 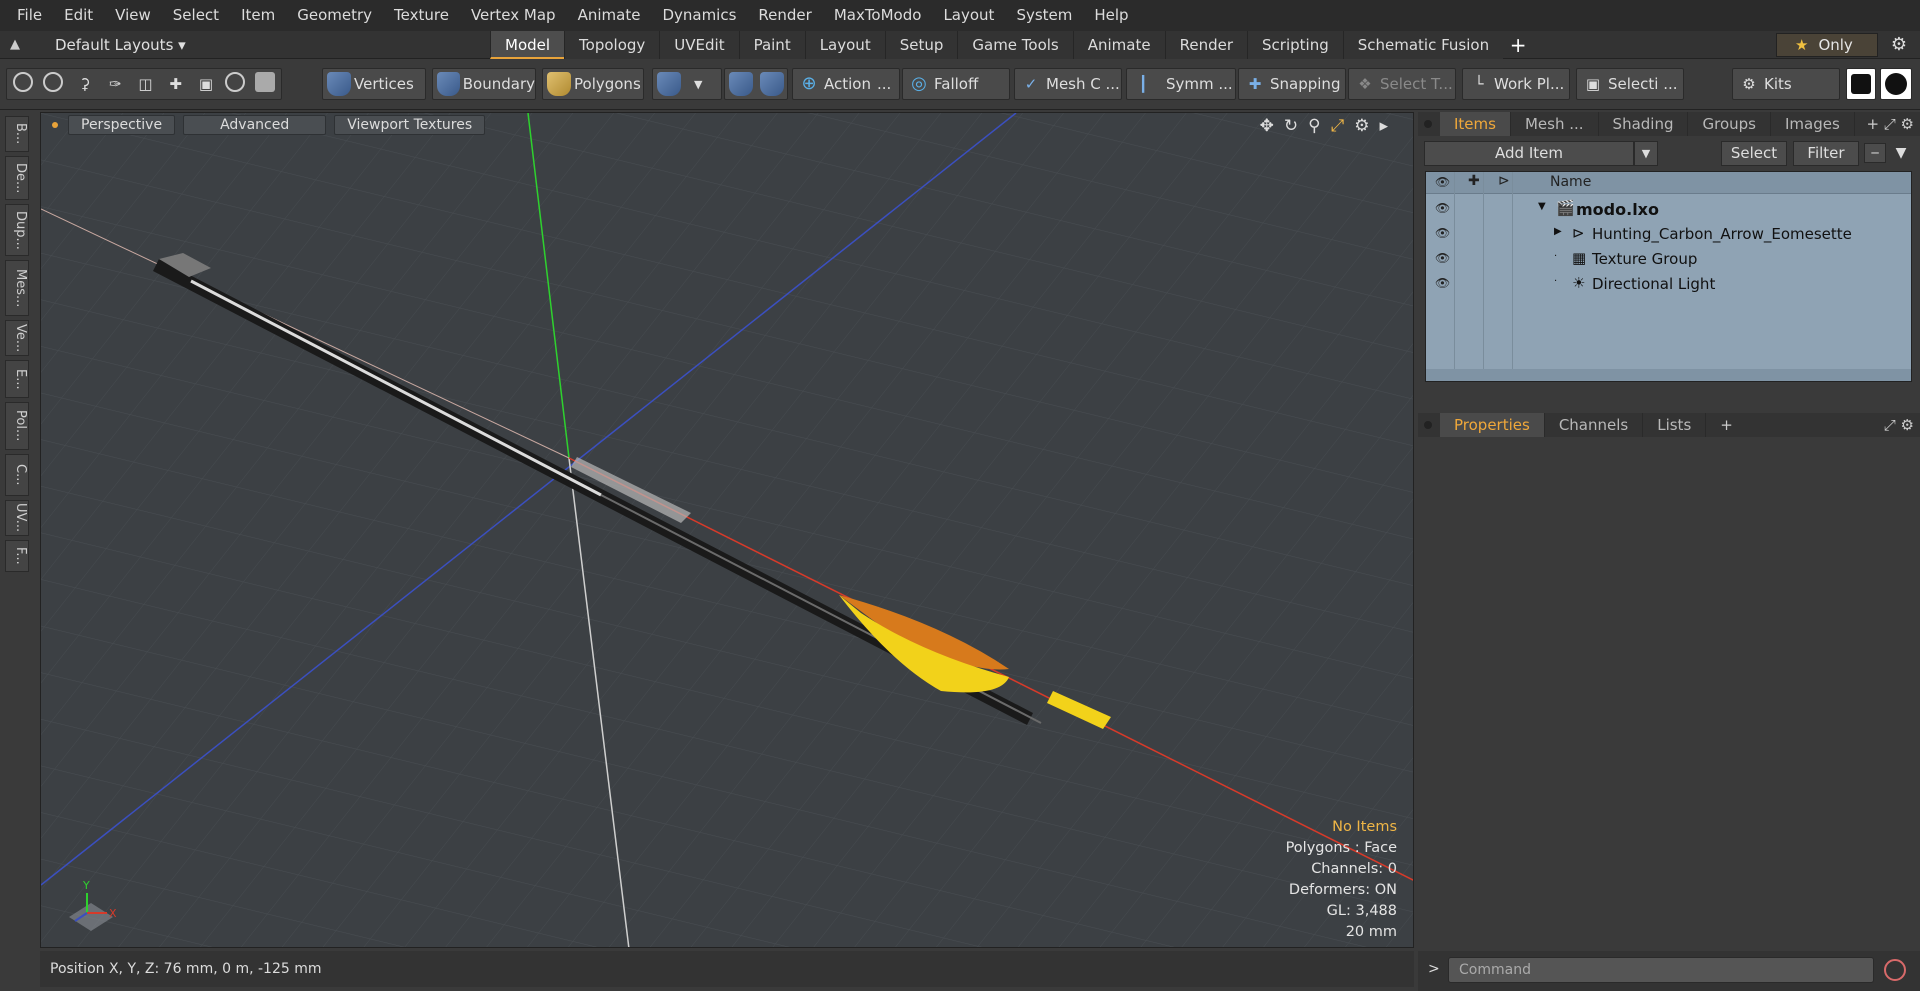 I want to click on select-button: Select, so click(x=1754, y=153).